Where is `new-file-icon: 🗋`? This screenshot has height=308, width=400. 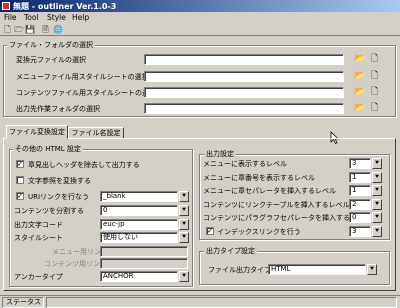 new-file-icon: 🗋 is located at coordinates (7, 29).